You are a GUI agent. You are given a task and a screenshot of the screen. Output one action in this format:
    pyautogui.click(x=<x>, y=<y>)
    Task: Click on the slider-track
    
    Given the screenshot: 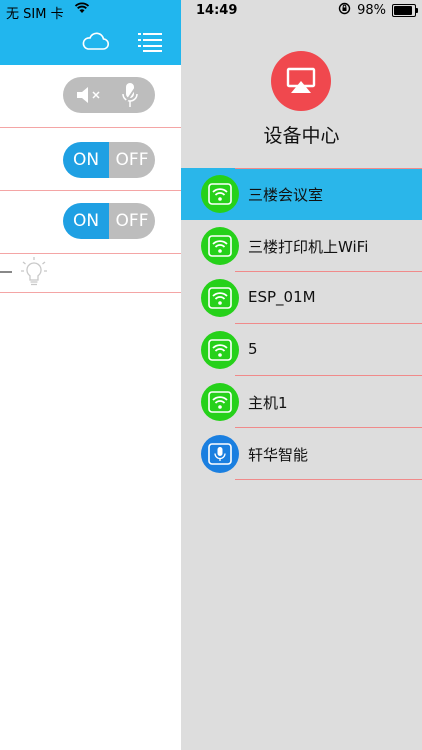 What is the action you would take?
    pyautogui.click(x=6, y=272)
    